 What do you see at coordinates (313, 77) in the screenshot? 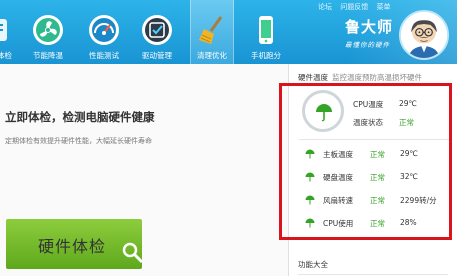
I see `section-title-text: 硬件温度` at bounding box center [313, 77].